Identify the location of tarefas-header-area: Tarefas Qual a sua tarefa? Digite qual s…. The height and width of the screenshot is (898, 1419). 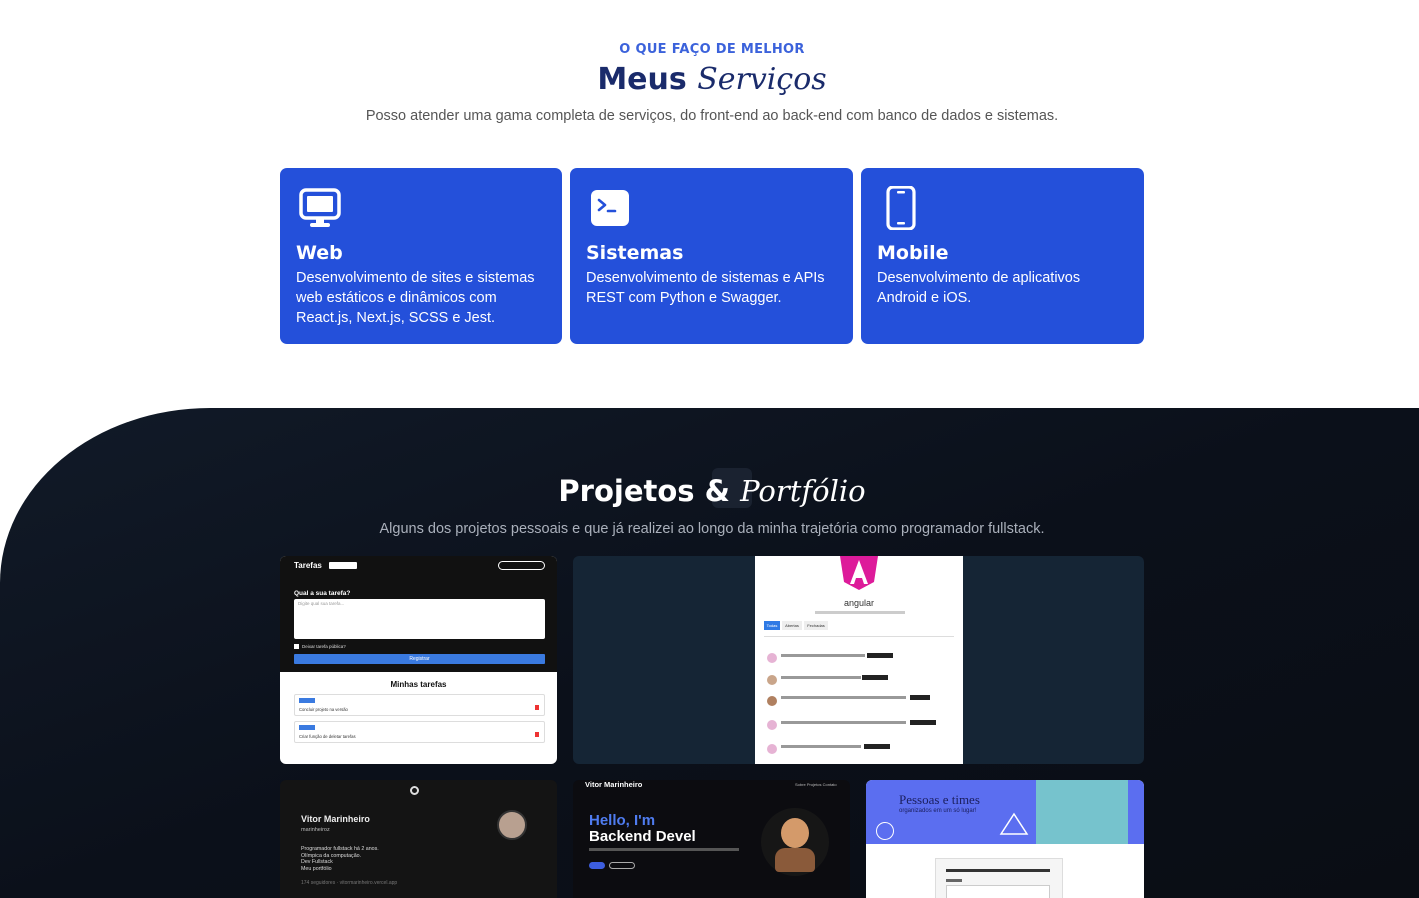
(418, 614).